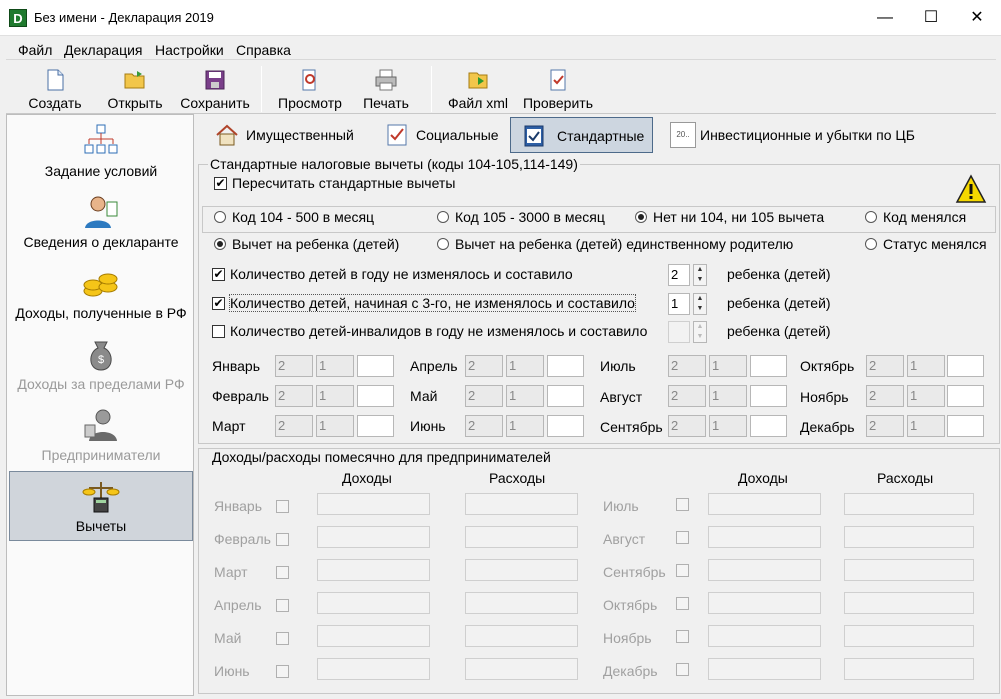 This screenshot has height=699, width=1001. I want to click on month-jun-field-1: 2, so click(484, 426).